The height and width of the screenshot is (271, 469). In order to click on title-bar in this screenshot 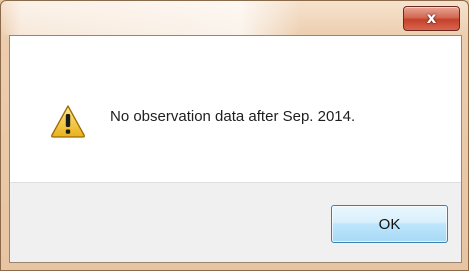, I will do `click(234, 18)`.